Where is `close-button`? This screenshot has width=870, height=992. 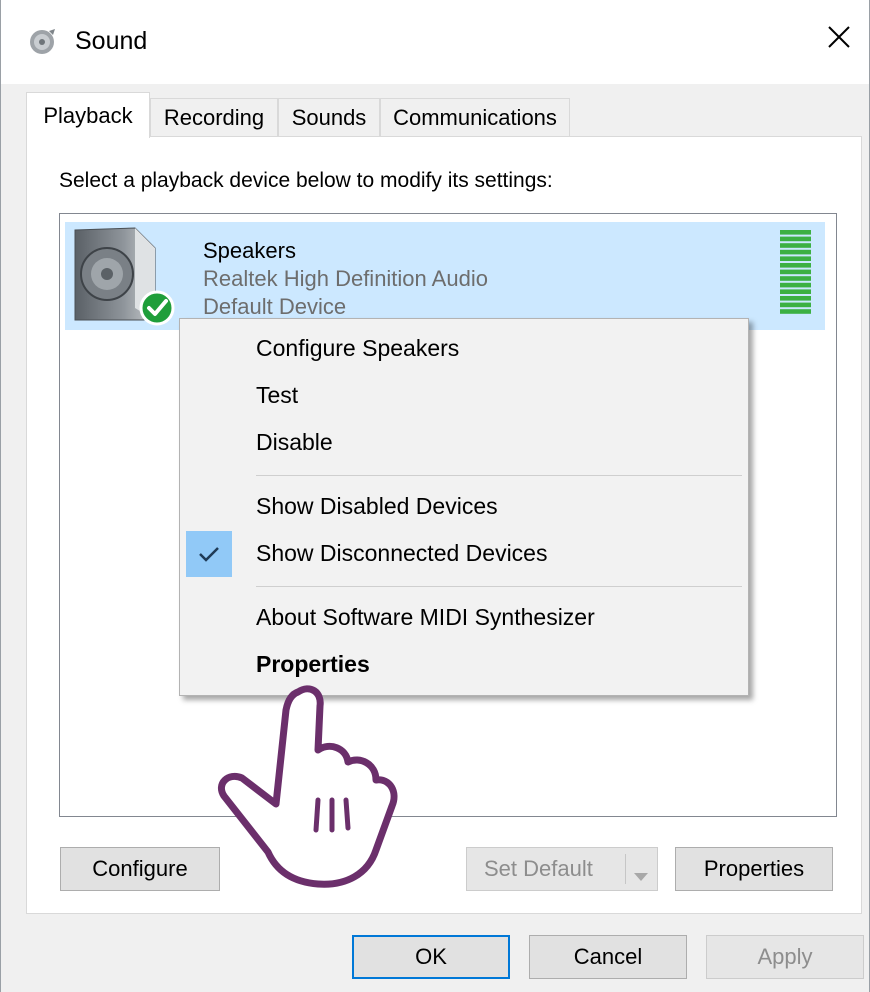
close-button is located at coordinates (839, 39).